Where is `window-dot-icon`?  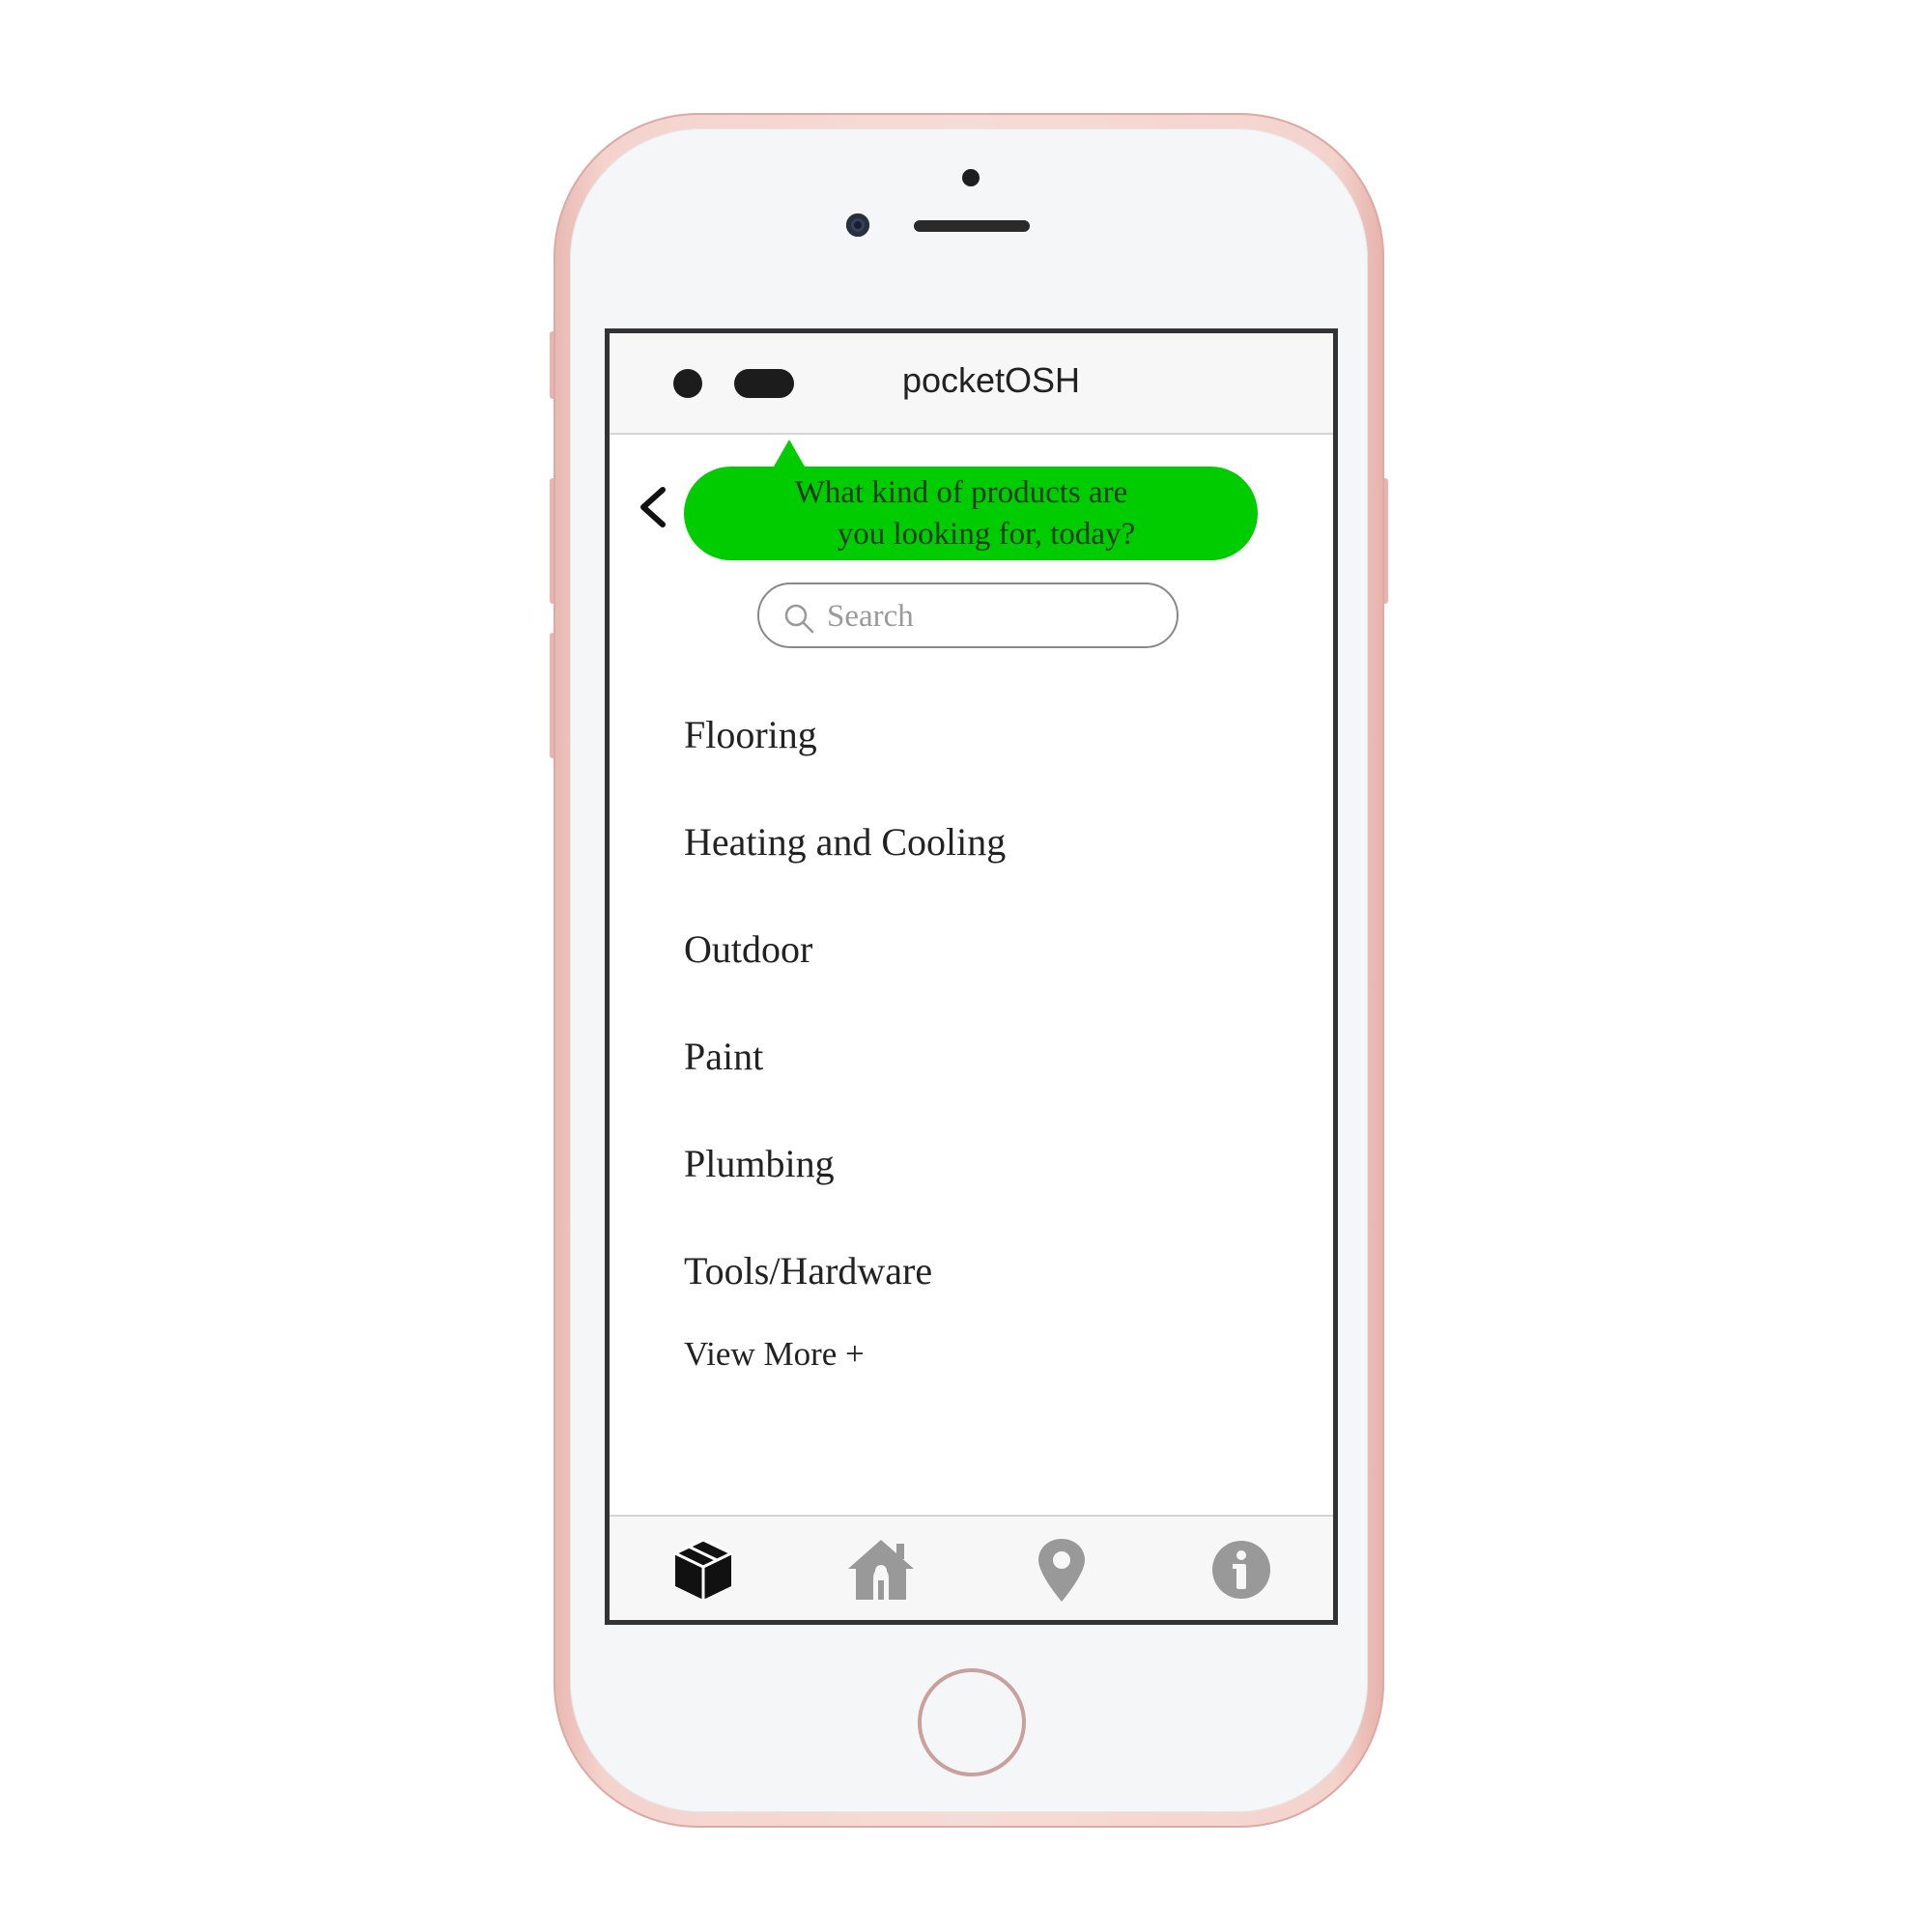
window-dot-icon is located at coordinates (687, 383).